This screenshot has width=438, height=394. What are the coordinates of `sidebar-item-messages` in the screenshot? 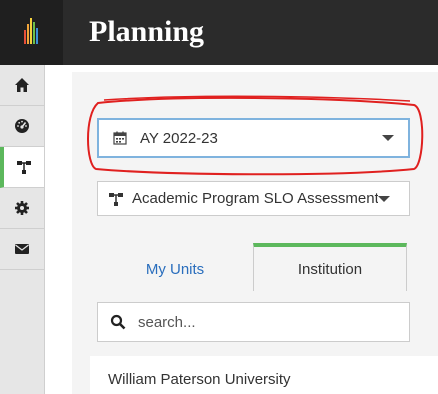 It's located at (22, 249).